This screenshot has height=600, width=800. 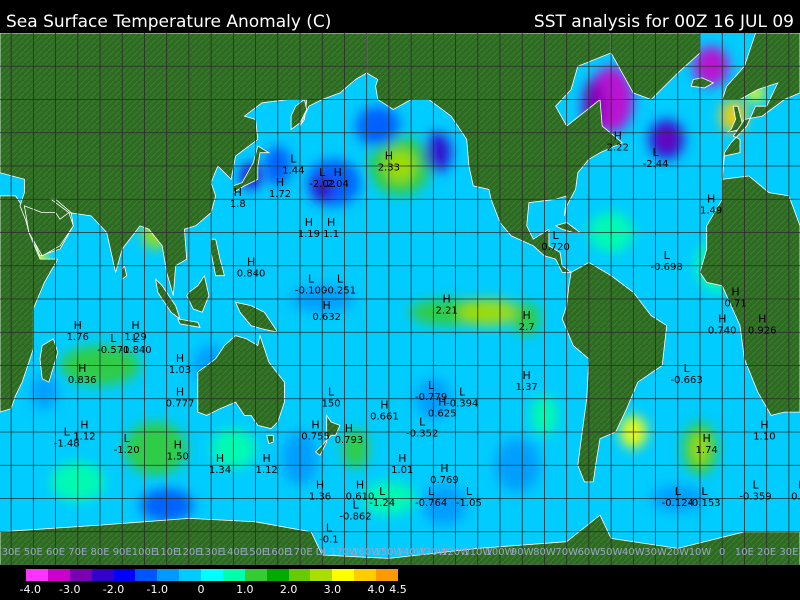 I want to click on anomaly-value: 0.740, so click(x=722, y=330).